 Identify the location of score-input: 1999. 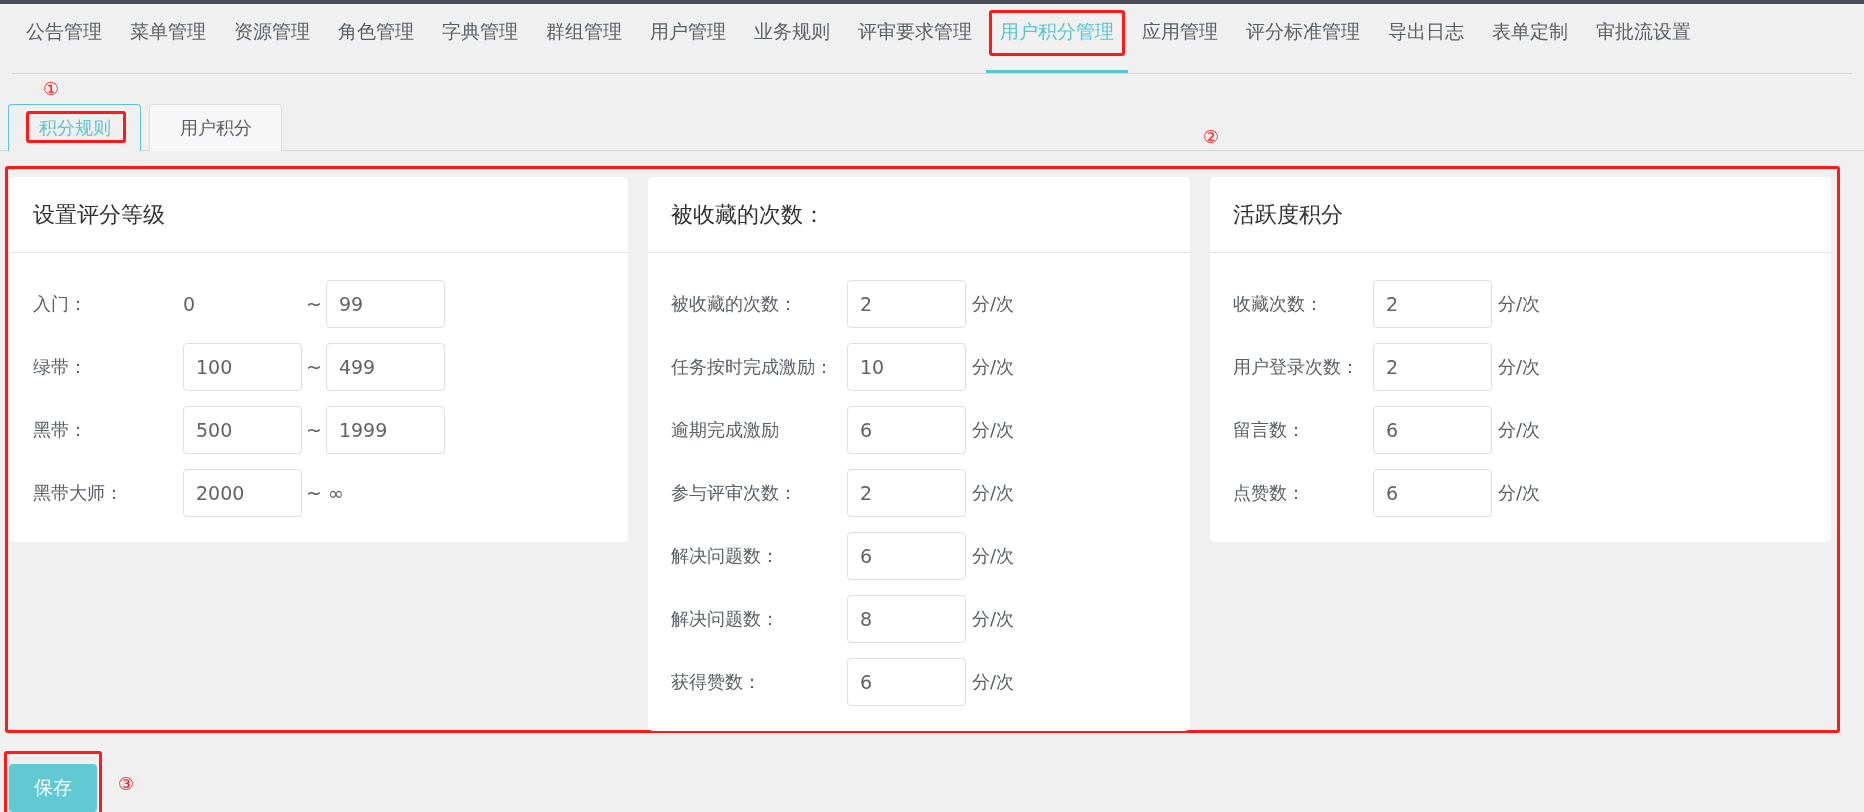
(385, 430).